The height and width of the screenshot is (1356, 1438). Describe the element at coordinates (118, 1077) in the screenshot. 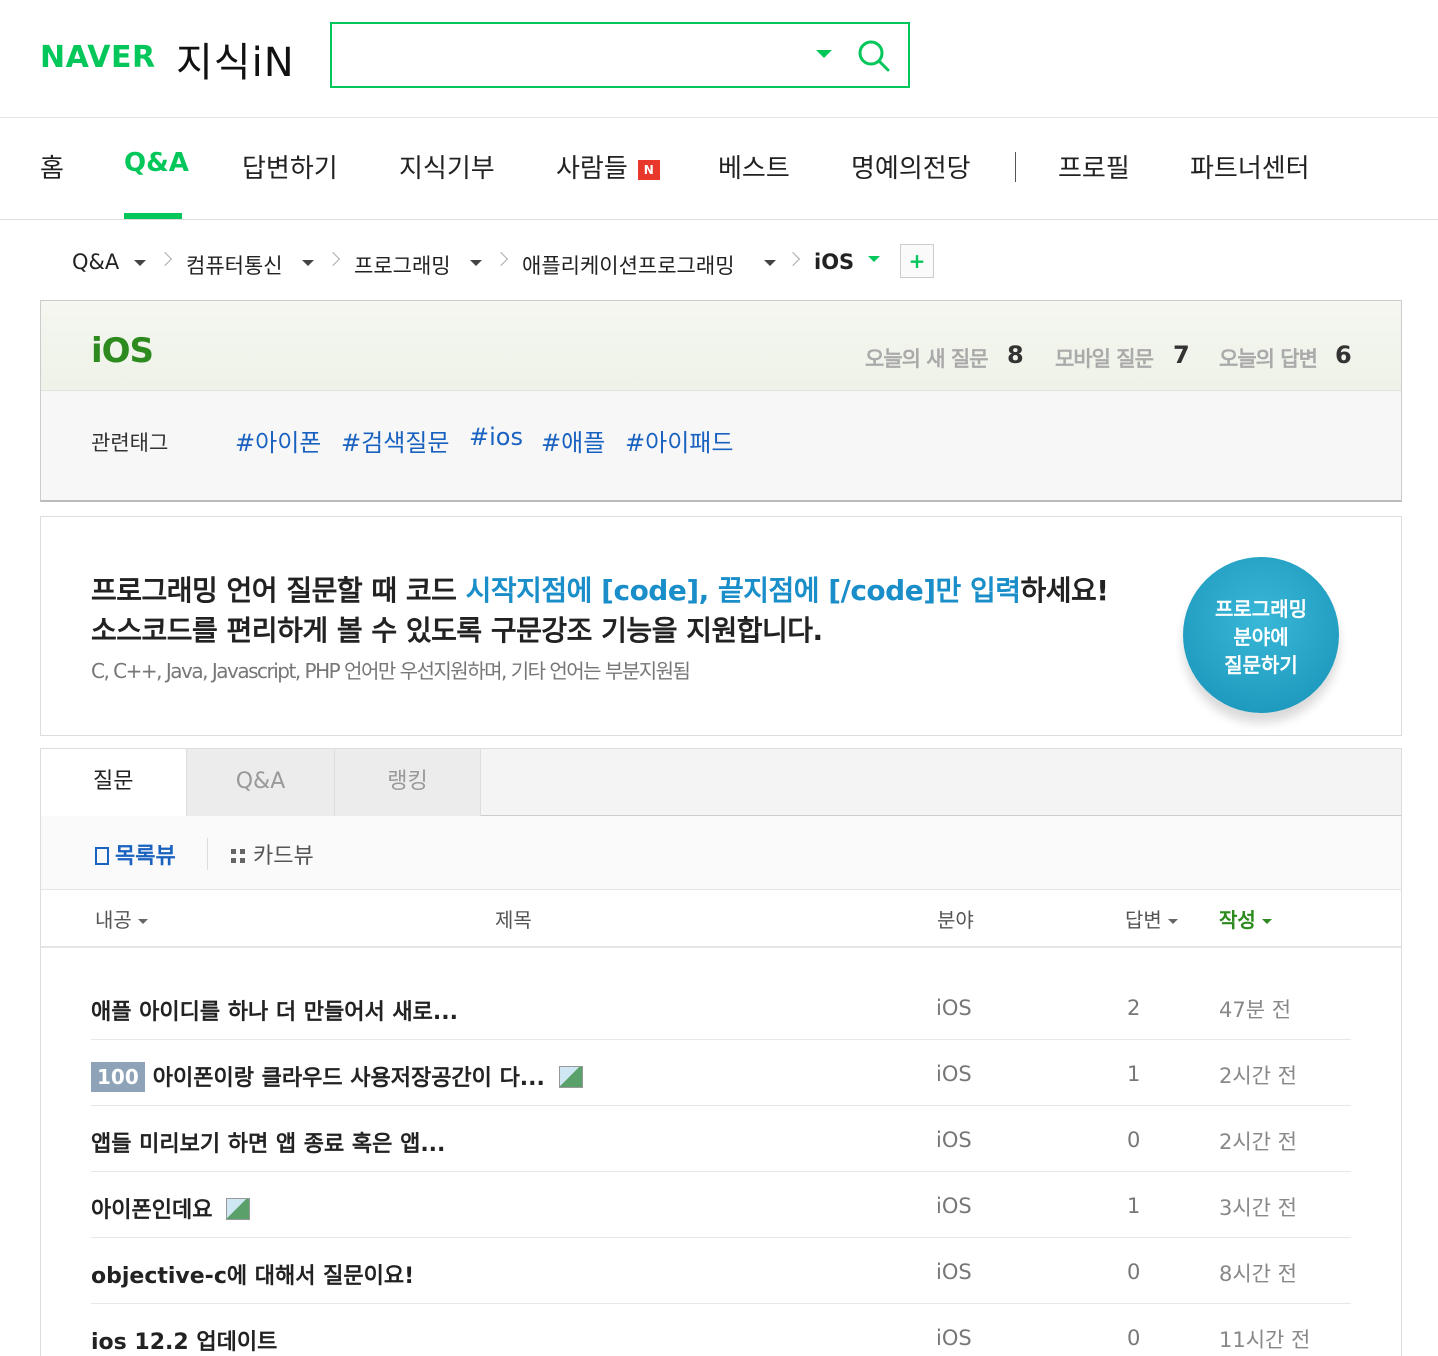

I see `bounty-badge: 100` at that location.